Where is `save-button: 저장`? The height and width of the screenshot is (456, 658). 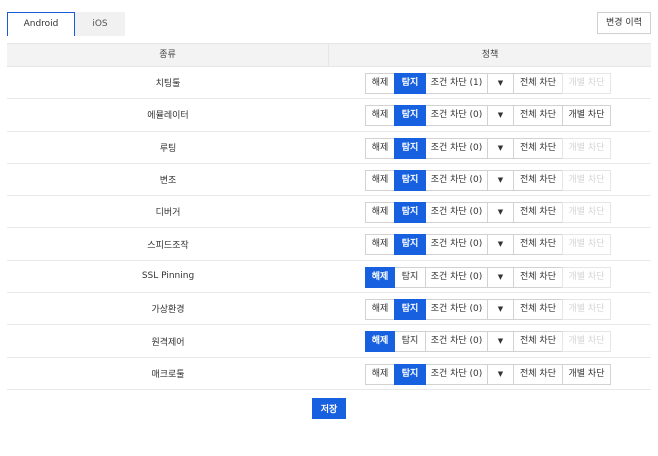
save-button: 저장 is located at coordinates (329, 408).